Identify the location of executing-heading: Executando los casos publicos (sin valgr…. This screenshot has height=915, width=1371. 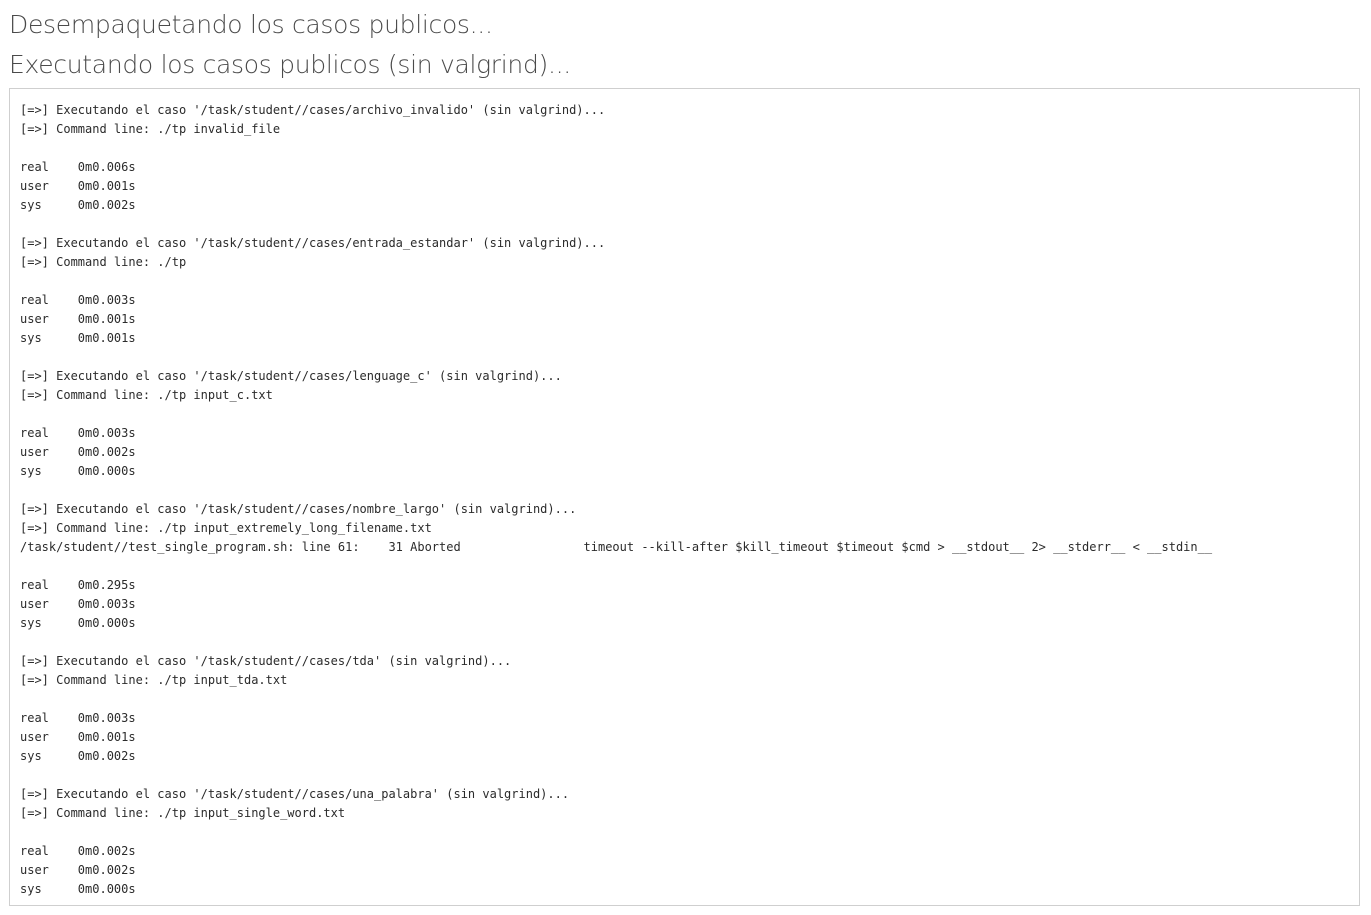
(290, 64).